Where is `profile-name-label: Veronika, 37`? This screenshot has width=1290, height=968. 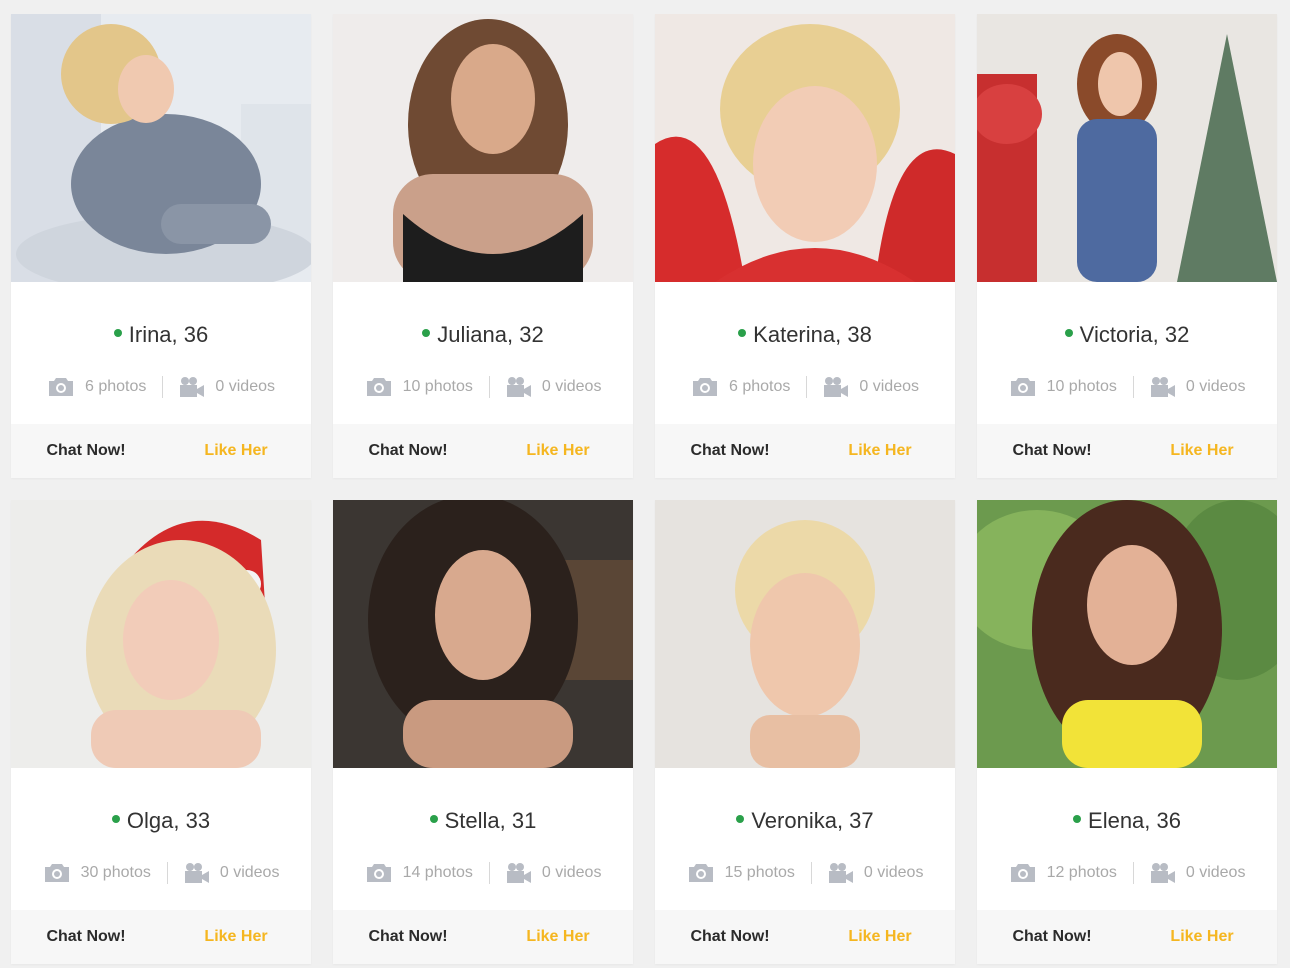 profile-name-label: Veronika, 37 is located at coordinates (812, 821).